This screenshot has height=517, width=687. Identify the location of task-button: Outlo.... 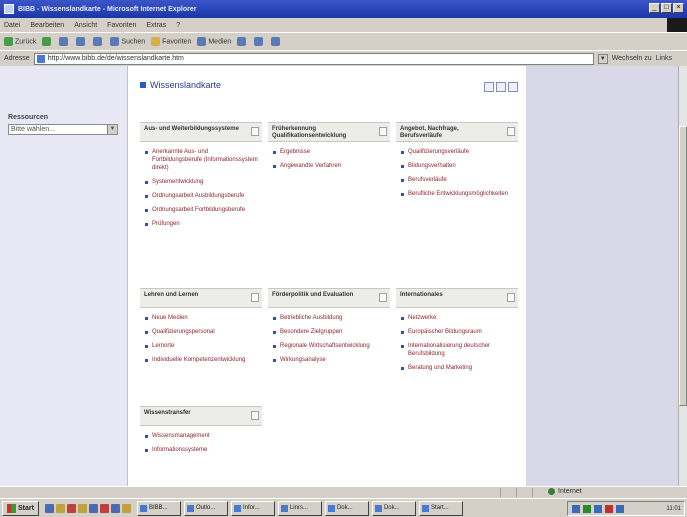
(205, 508).